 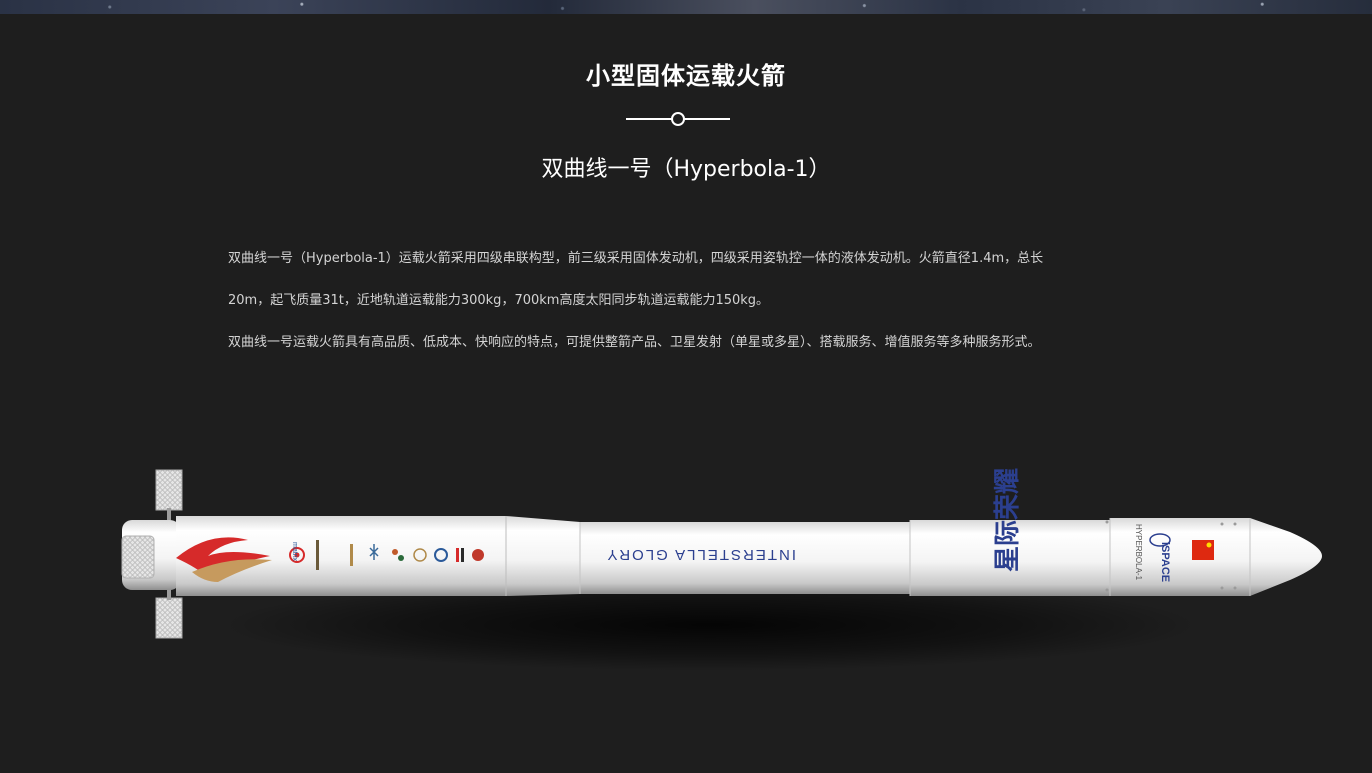 What do you see at coordinates (1165, 562) in the screenshot?
I see `ispace-logo-text: iSPACE` at bounding box center [1165, 562].